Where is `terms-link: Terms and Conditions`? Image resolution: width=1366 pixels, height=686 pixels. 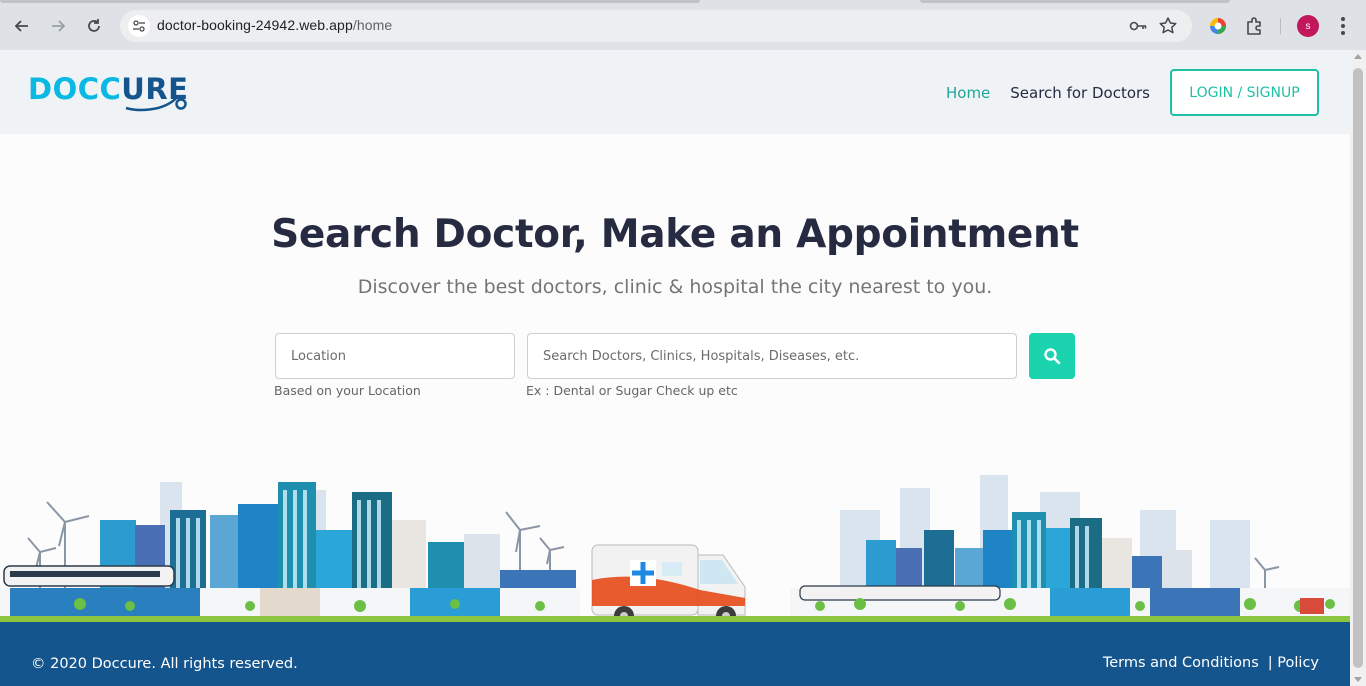
terms-link: Terms and Conditions is located at coordinates (1181, 663).